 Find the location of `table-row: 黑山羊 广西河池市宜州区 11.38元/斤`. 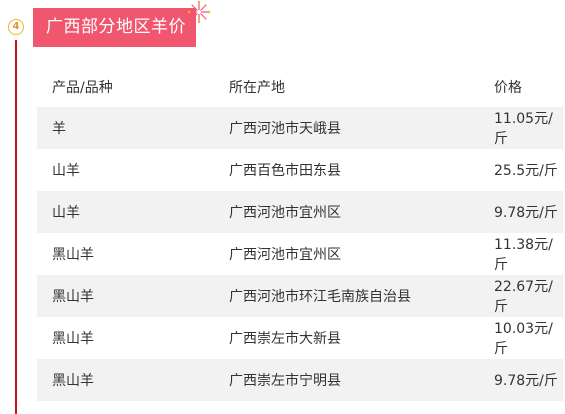

table-row: 黑山羊 广西河池市宜州区 11.38元/斤 is located at coordinates (300, 254).